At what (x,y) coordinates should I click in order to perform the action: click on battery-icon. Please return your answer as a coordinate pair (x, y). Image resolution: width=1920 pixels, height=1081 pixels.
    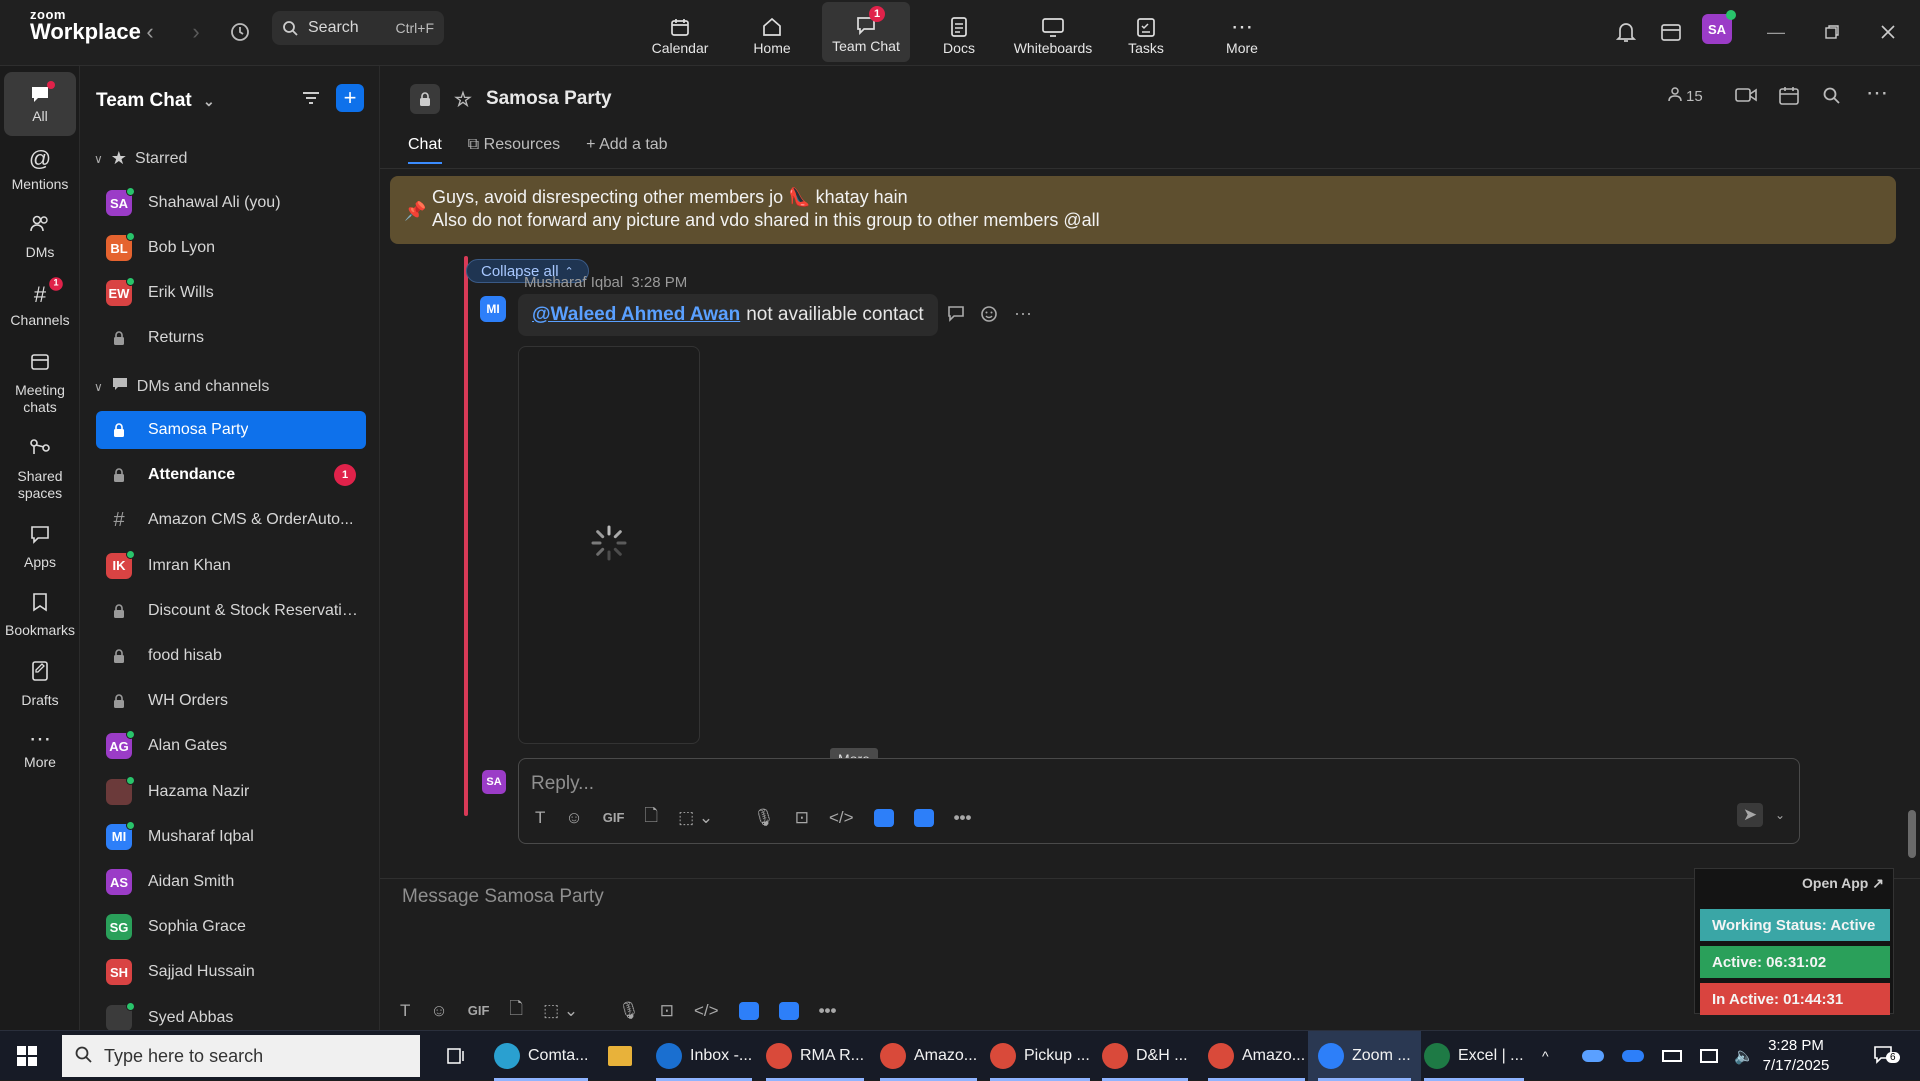
    Looking at the image, I should click on (1672, 1056).